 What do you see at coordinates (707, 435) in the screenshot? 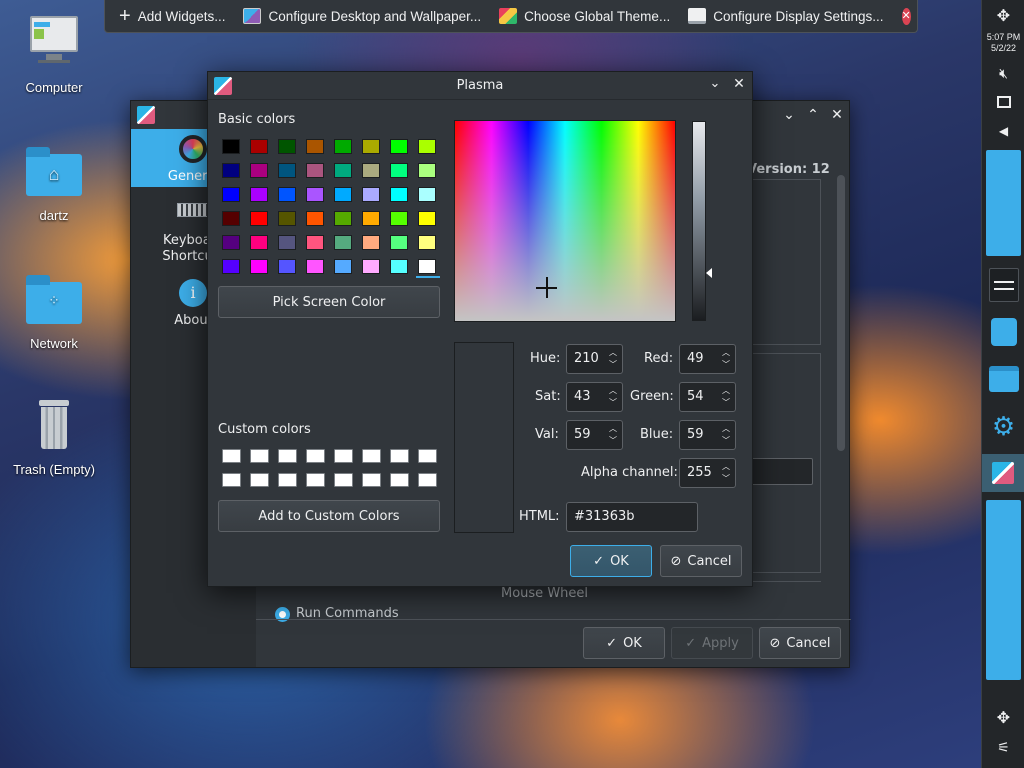
I see `blue-spinbox: 59 ︿ ﹀` at bounding box center [707, 435].